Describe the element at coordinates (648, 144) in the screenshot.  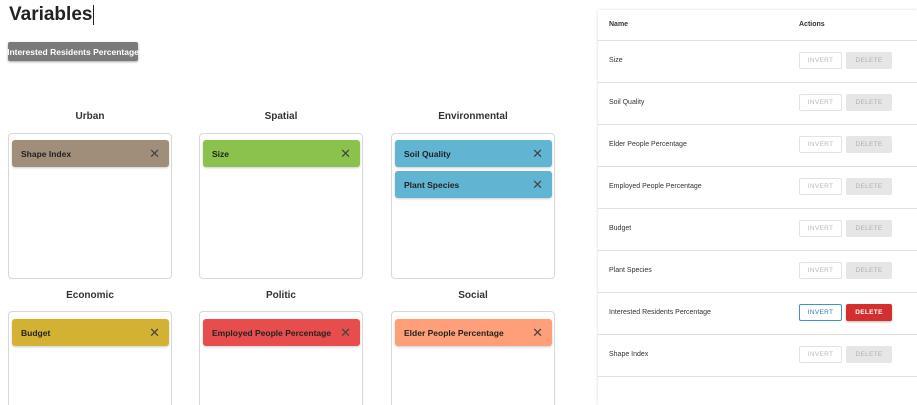
I see `row-name: Elder People Percentage` at that location.